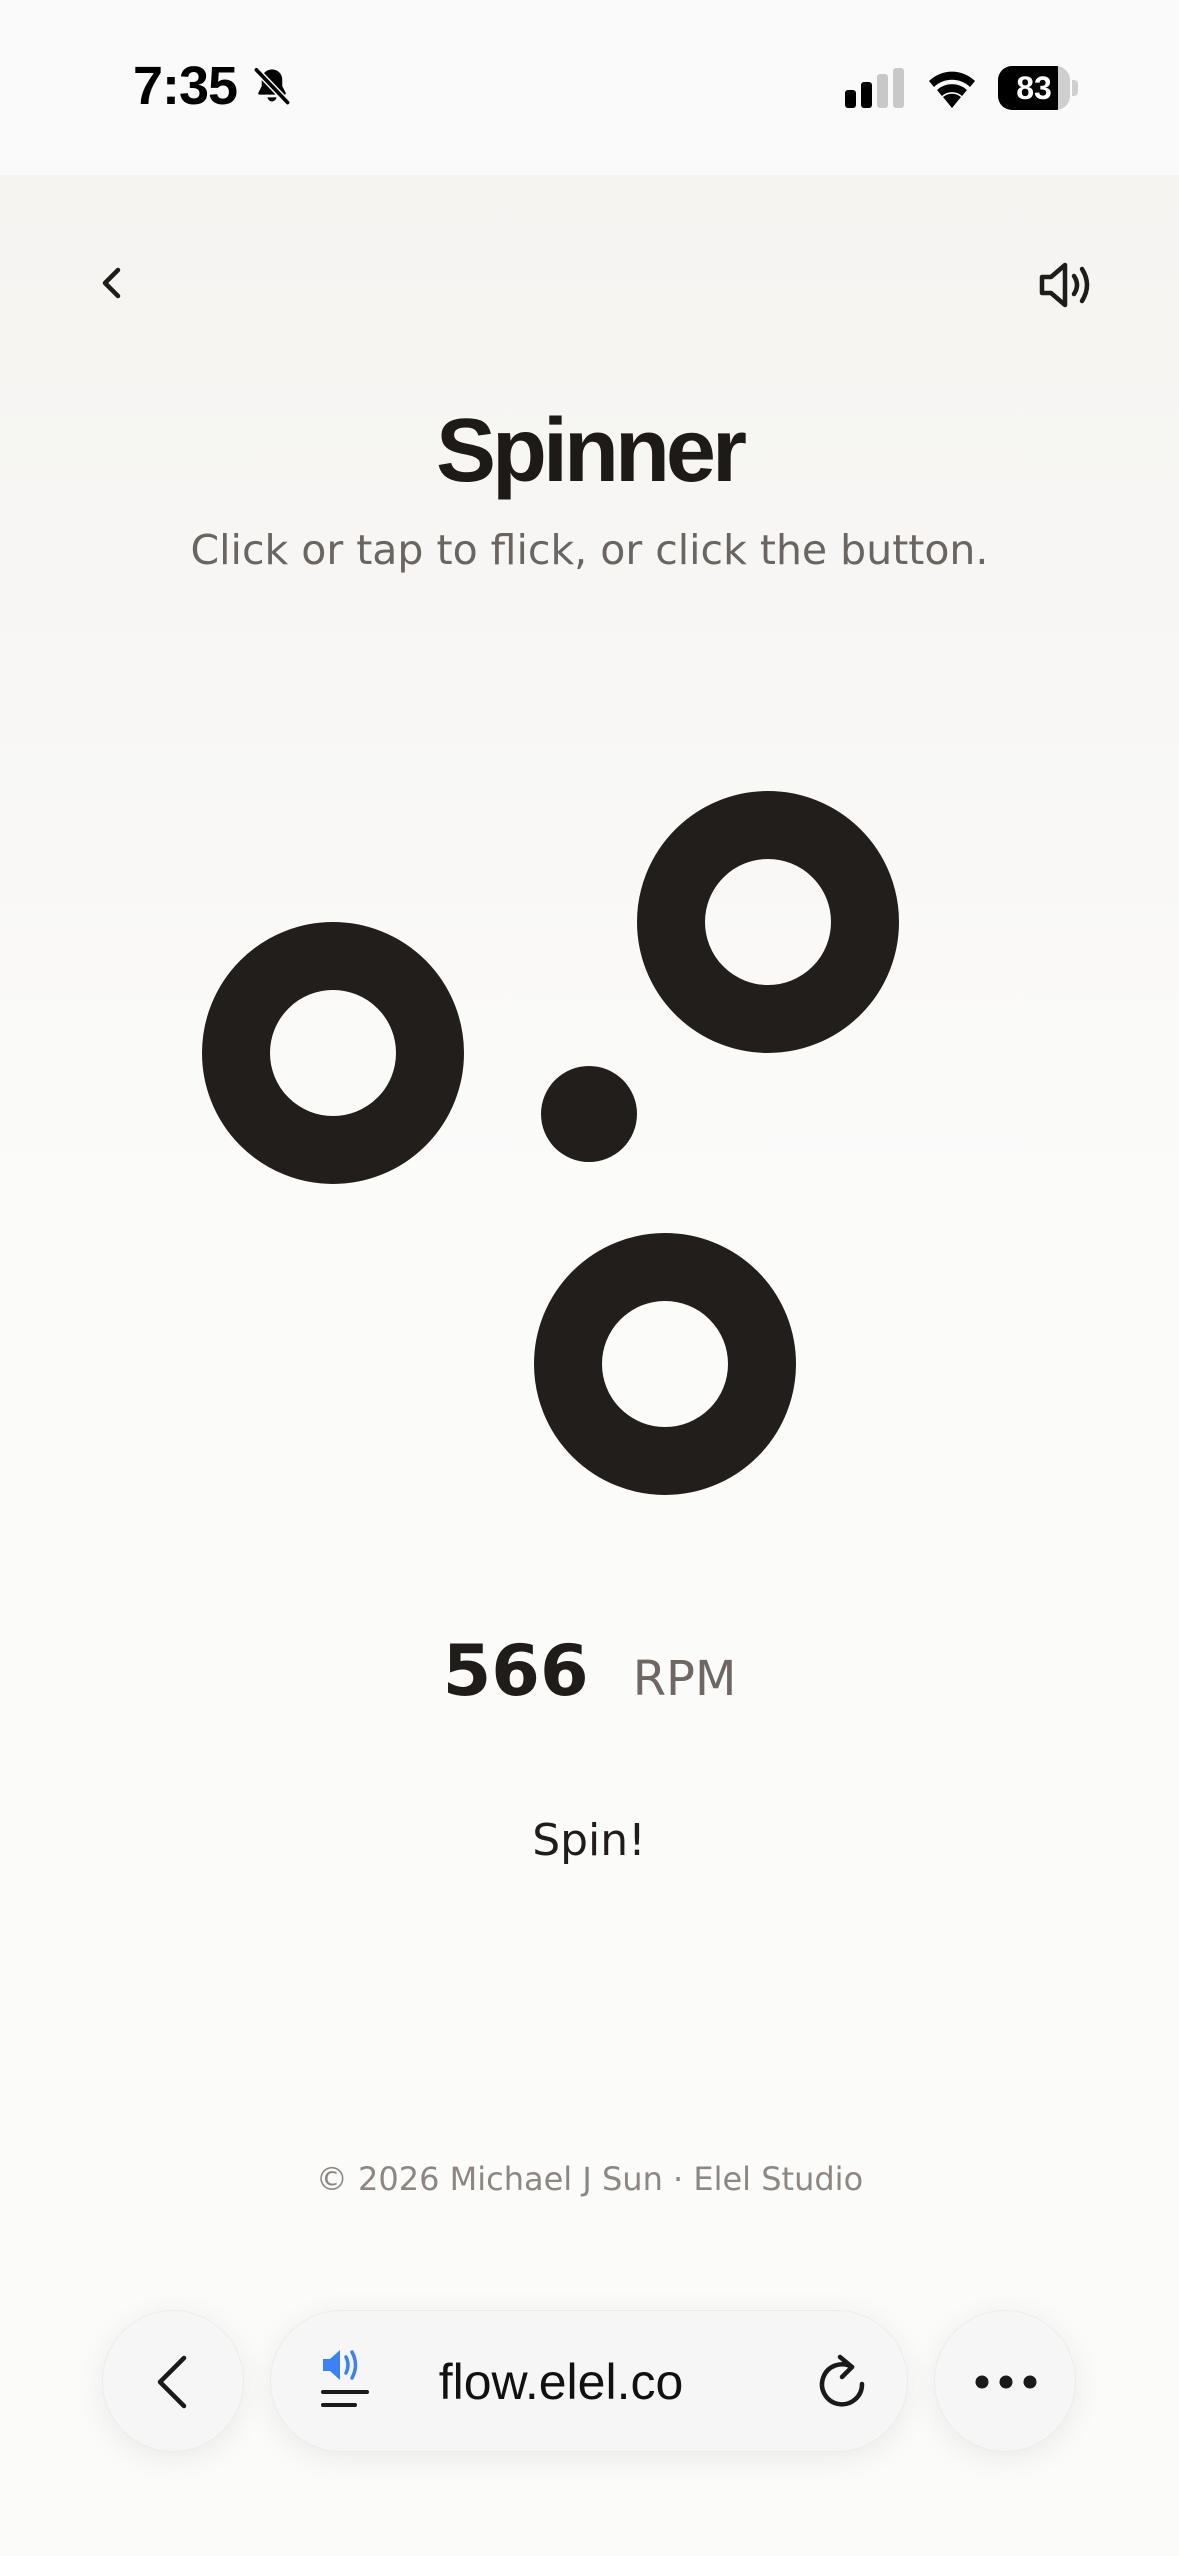 Image resolution: width=1179 pixels, height=2556 pixels. I want to click on battery-tip, so click(1075, 88).